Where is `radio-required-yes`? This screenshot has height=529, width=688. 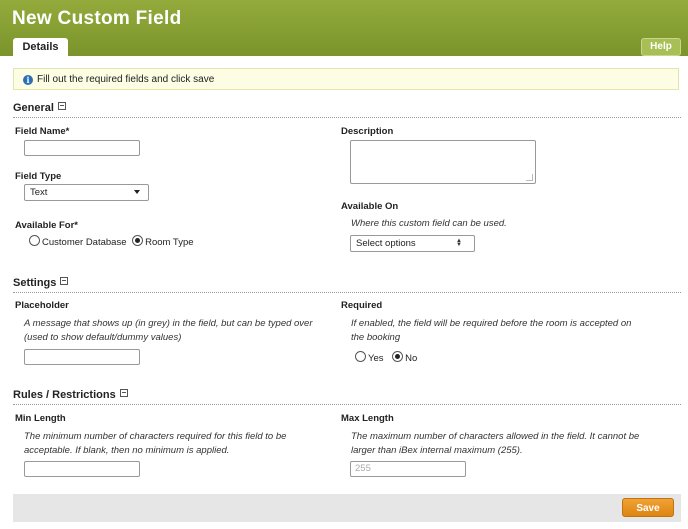
radio-required-yes is located at coordinates (360, 356).